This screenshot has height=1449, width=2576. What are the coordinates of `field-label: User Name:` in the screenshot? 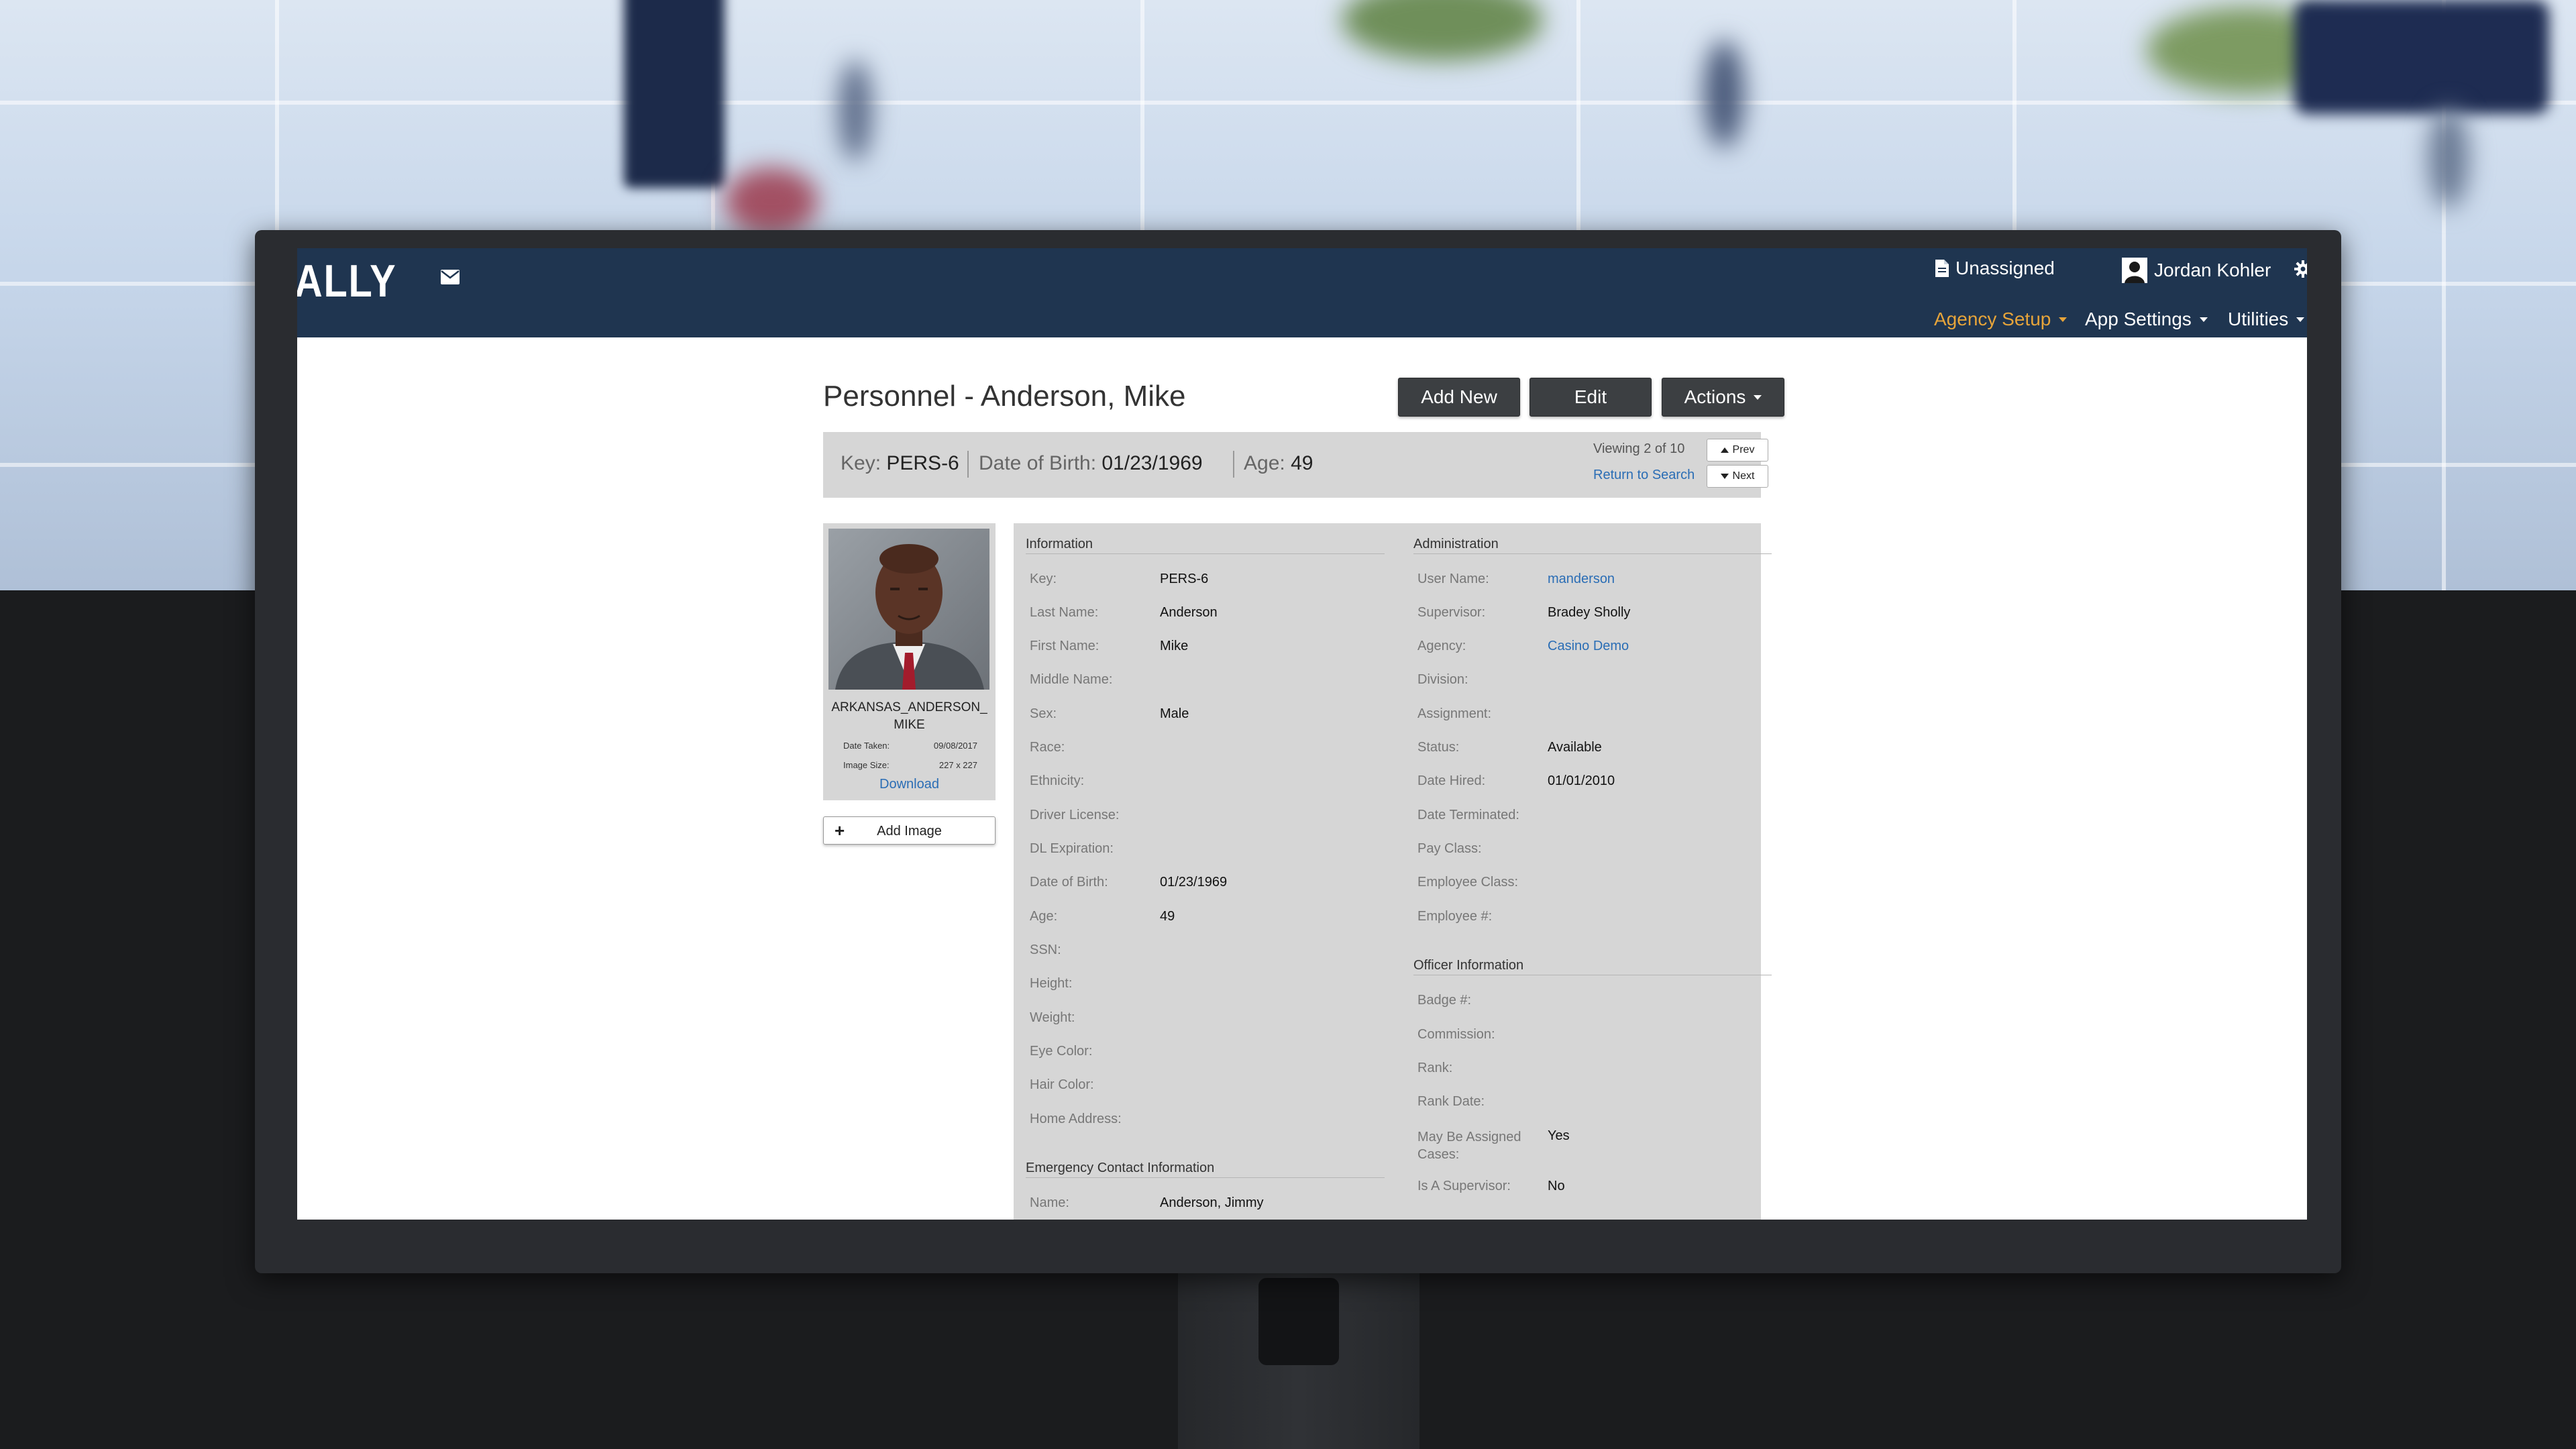 It's located at (1453, 579).